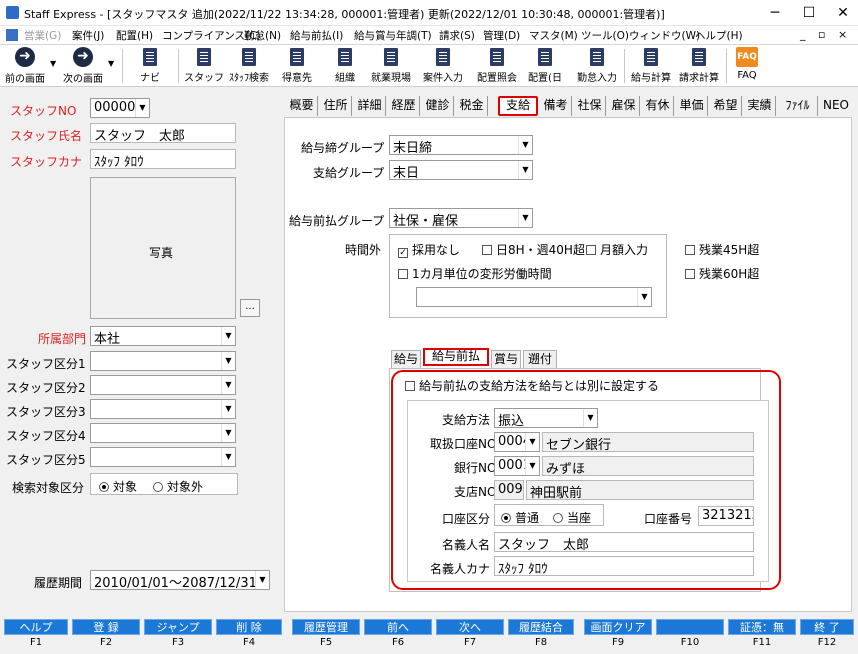 The width and height of the screenshot is (858, 654). Describe the element at coordinates (461, 170) in the screenshot. I see `pay-group-combo: 末日 ▼` at that location.